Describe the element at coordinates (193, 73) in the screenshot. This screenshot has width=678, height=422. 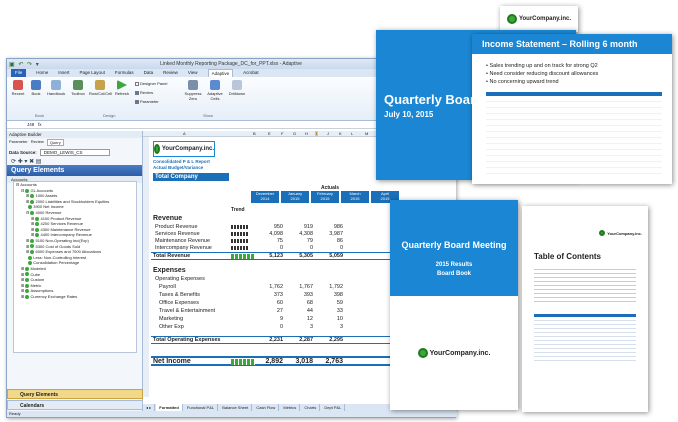
I see `tab-view: View` at that location.